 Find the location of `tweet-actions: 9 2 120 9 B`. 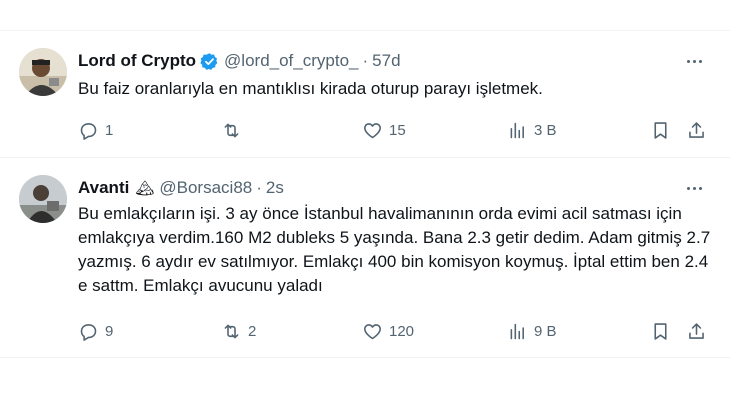

tweet-actions: 9 2 120 9 B is located at coordinates (394, 331).